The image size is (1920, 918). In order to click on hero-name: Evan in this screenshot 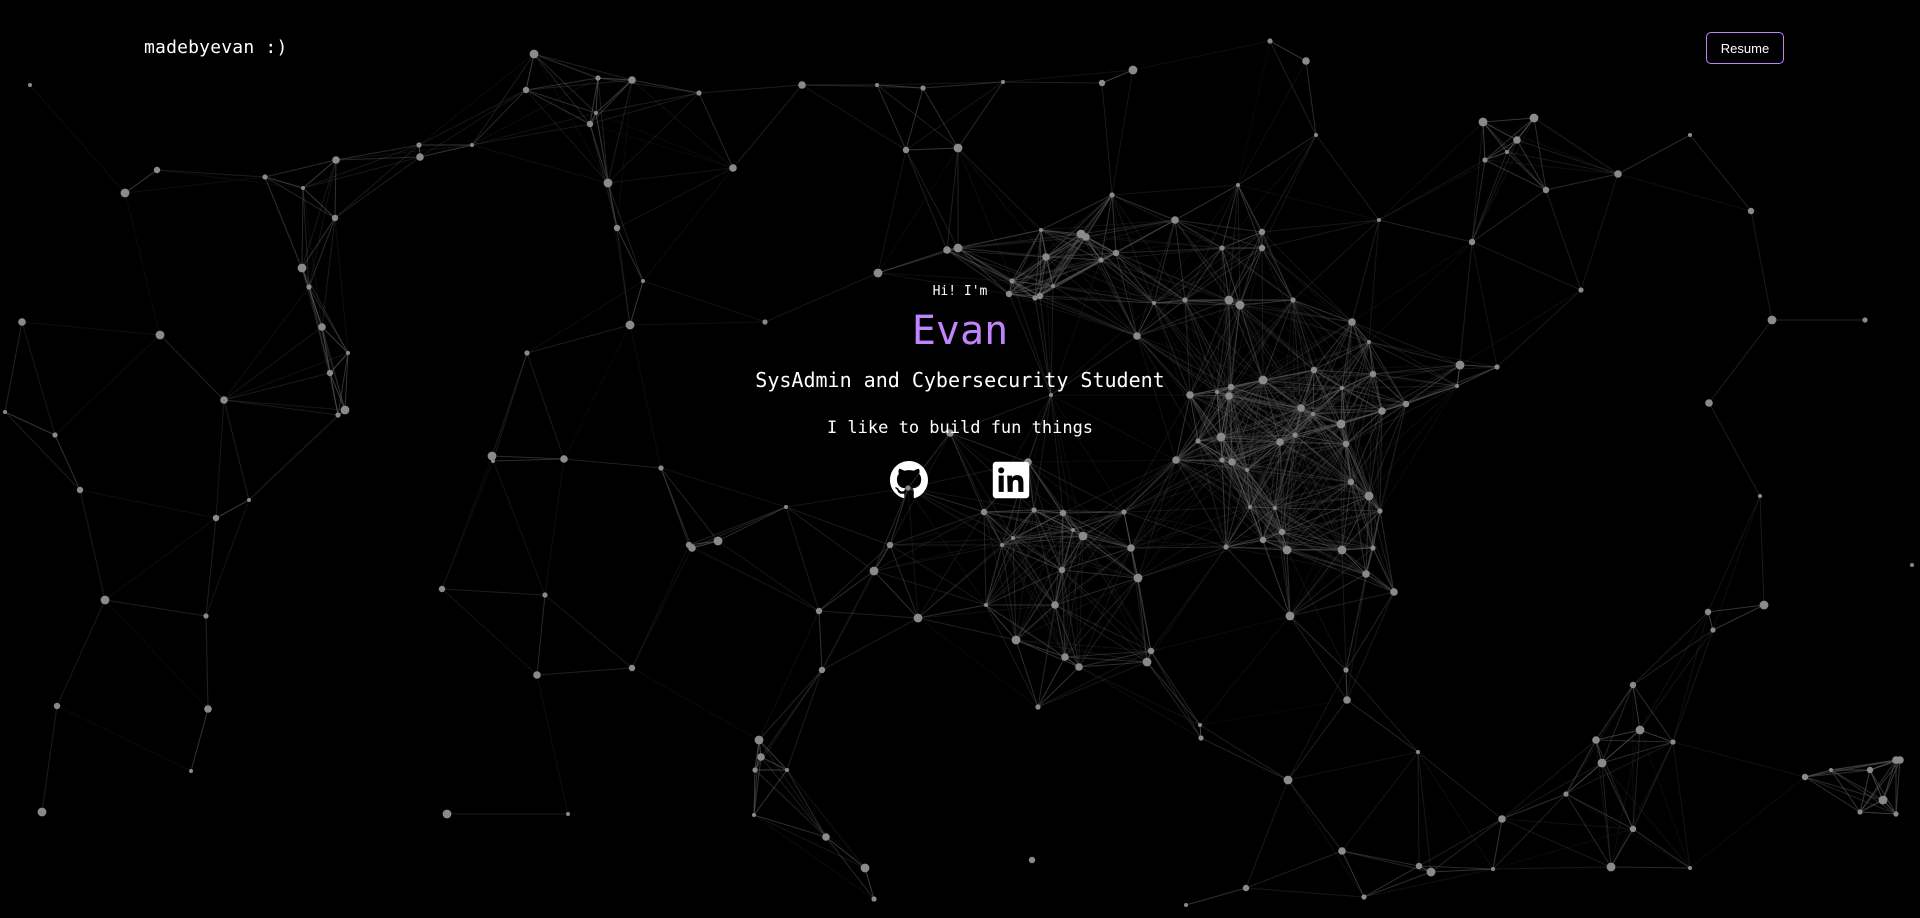, I will do `click(960, 331)`.